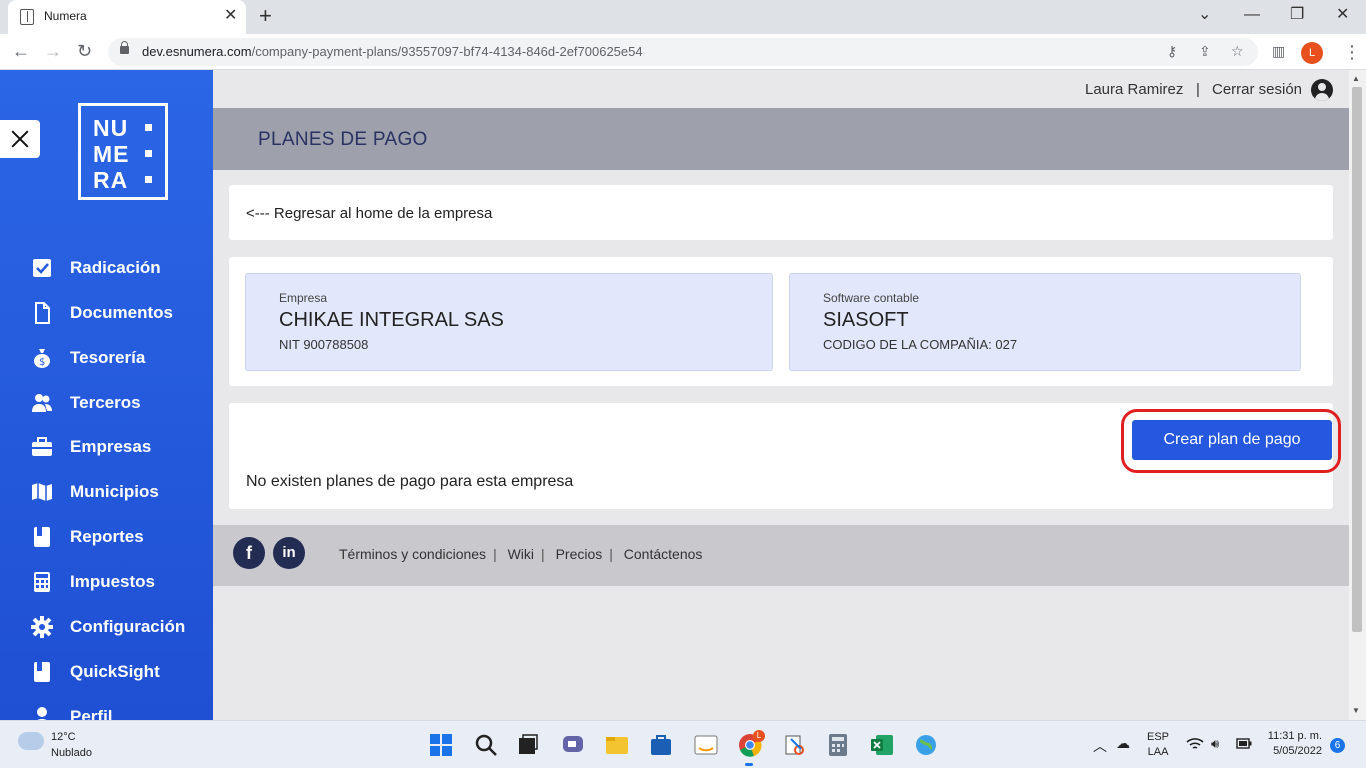  What do you see at coordinates (324, 344) in the screenshot?
I see `company-nit: NIT 900788508` at bounding box center [324, 344].